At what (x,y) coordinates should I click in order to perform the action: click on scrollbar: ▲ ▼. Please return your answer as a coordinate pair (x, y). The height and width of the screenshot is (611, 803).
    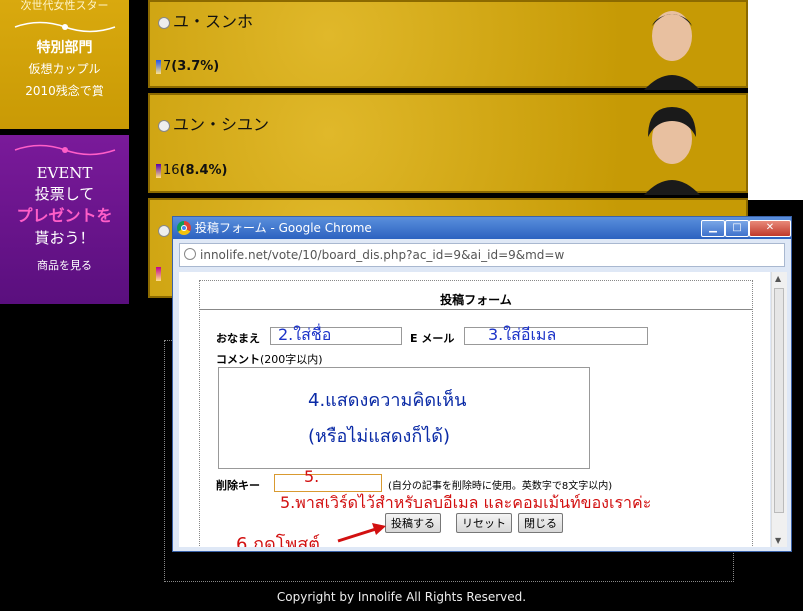
    Looking at the image, I should click on (779, 409).